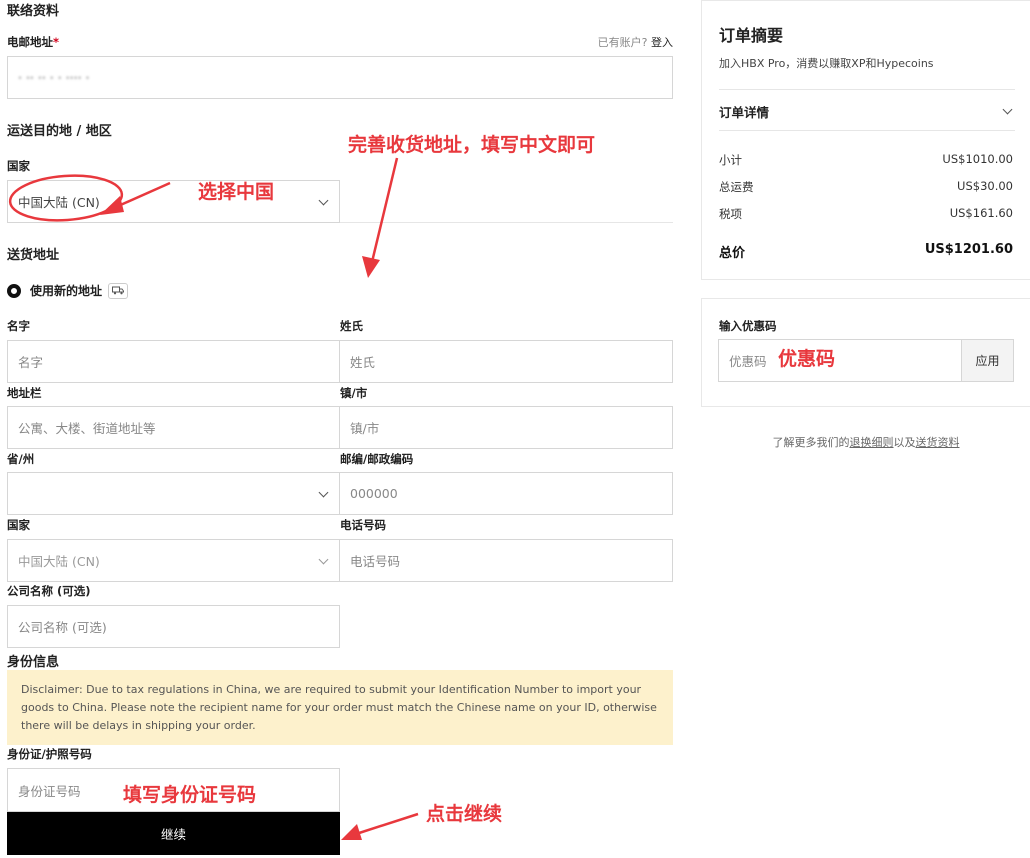 The width and height of the screenshot is (1030, 858). Describe the element at coordinates (66, 198) in the screenshot. I see `annotation-circle` at that location.